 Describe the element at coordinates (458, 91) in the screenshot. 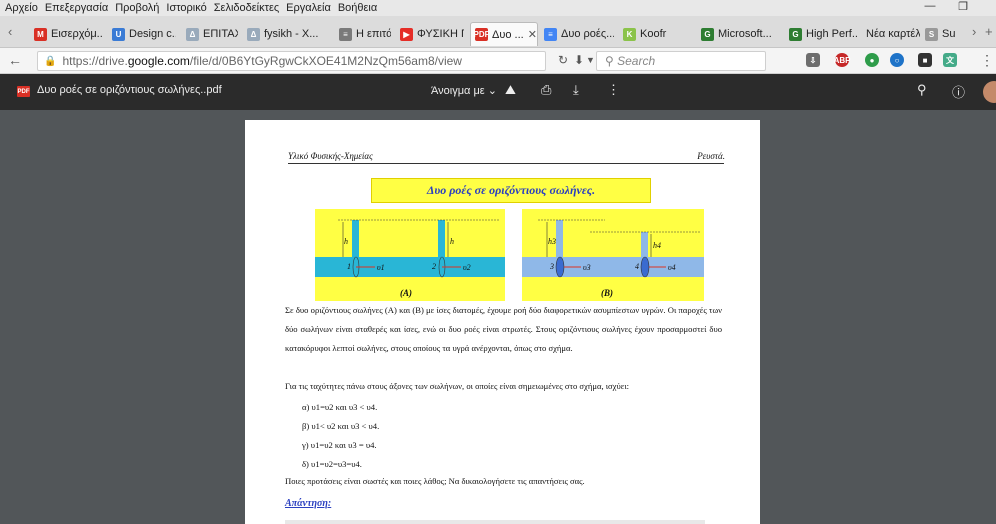

I see `open-with-label: Άνοιγμα με` at that location.